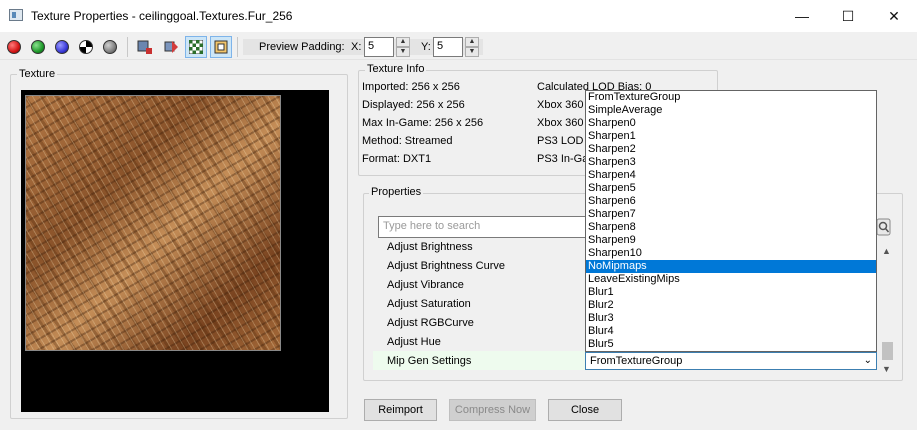 Image resolution: width=917 pixels, height=430 pixels. I want to click on option-sharpen0: Sharpen0, so click(731, 123).